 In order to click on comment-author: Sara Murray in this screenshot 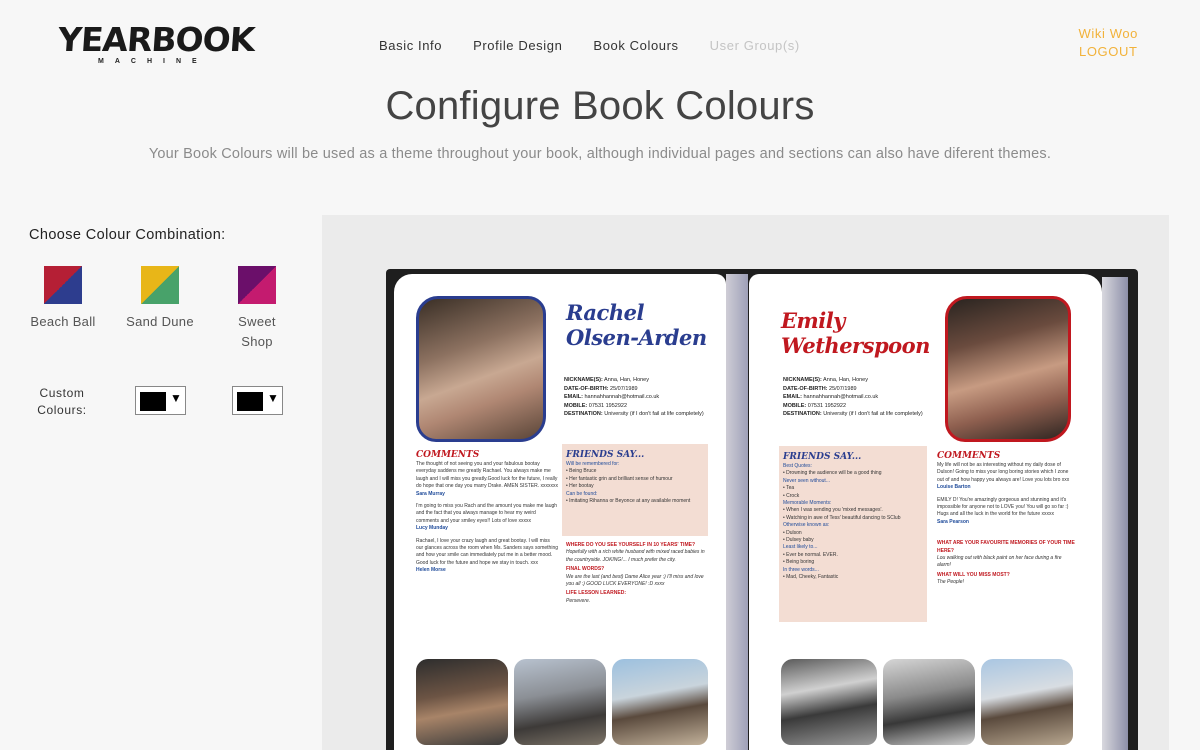, I will do `click(430, 493)`.